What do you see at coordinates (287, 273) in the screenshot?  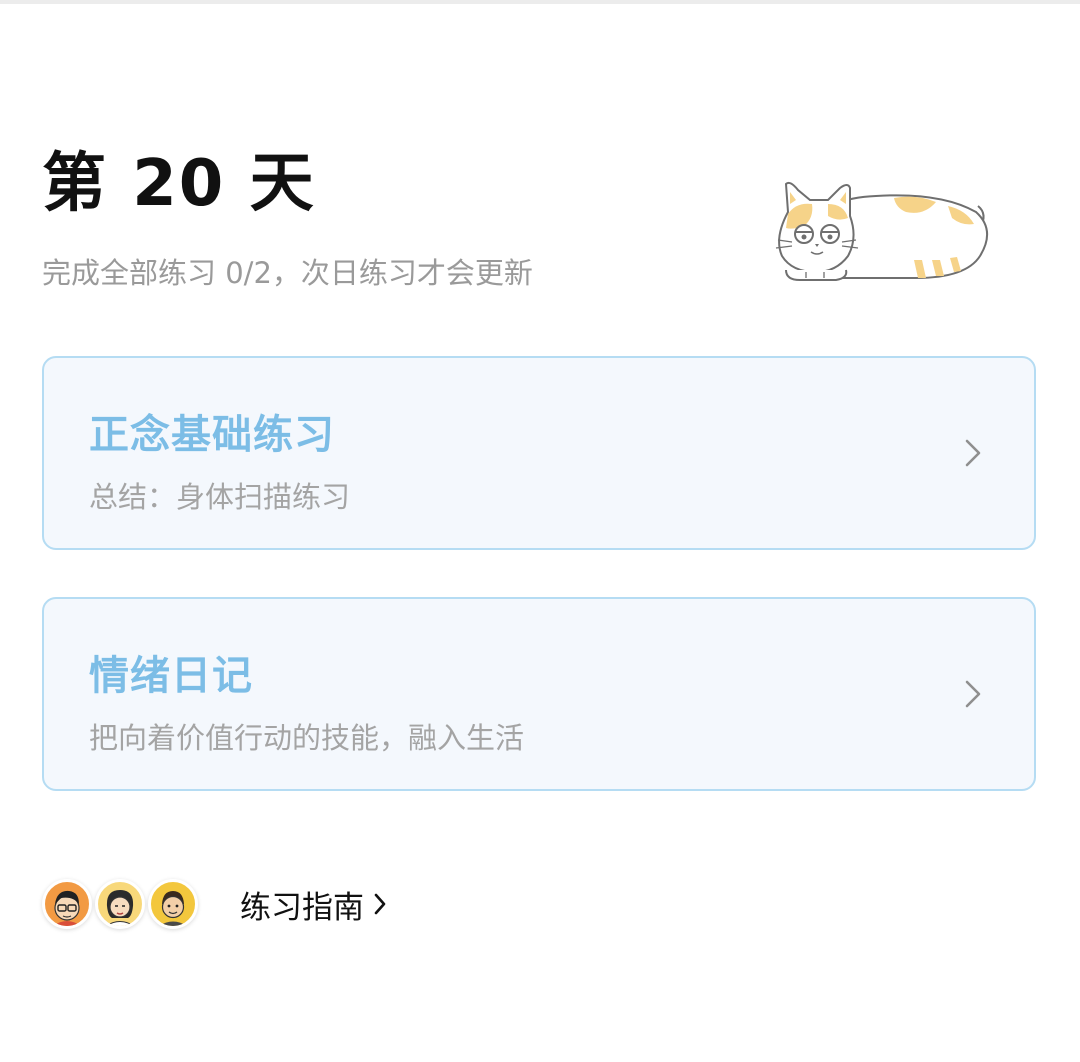 I see `progress-subtitle: 完成全部练习 0/2，次日练习才会更新` at bounding box center [287, 273].